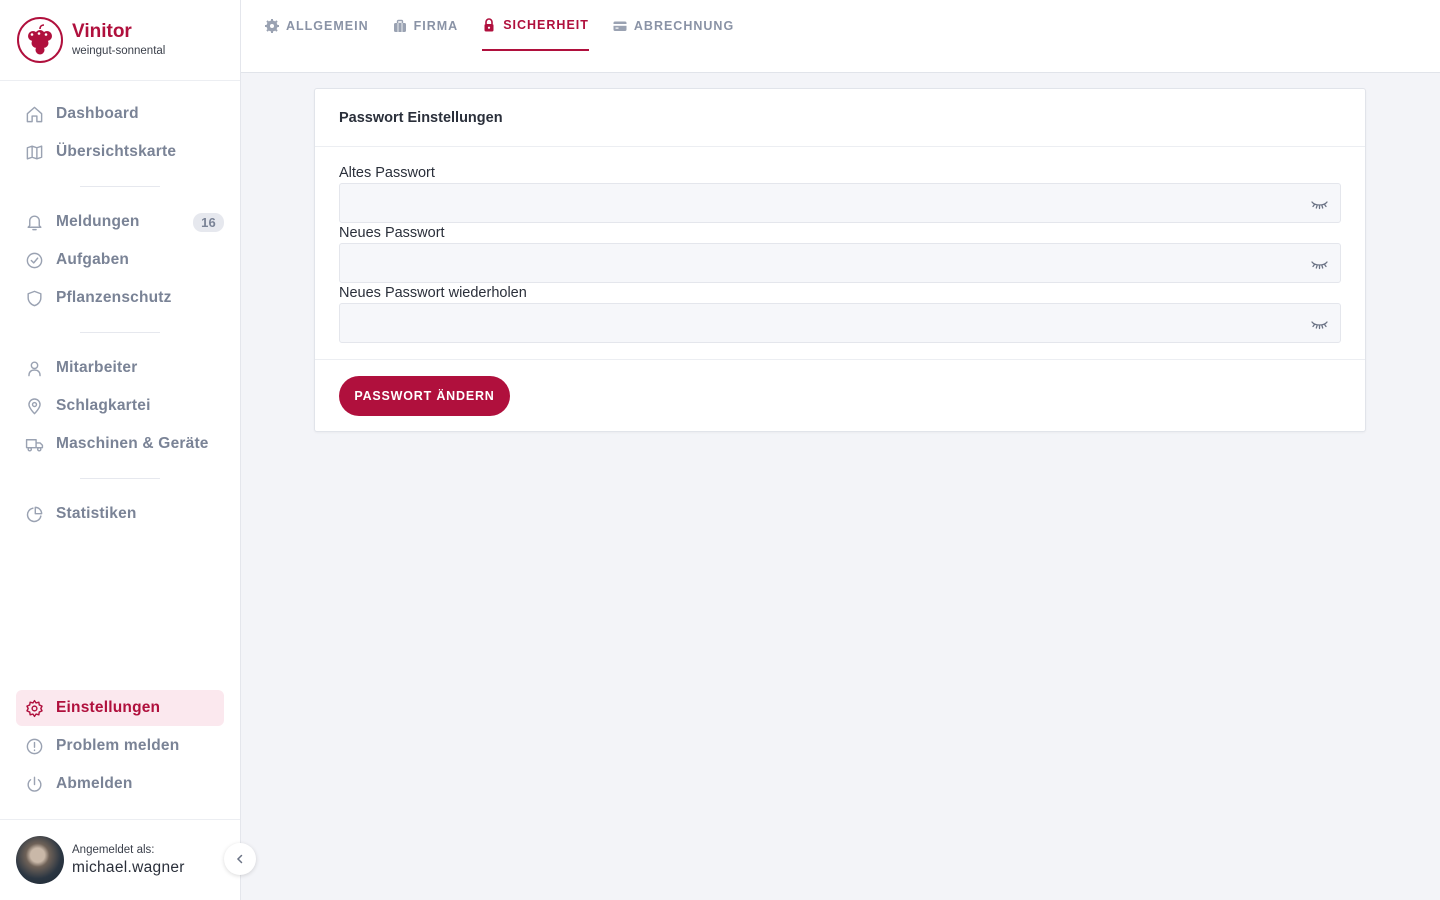 The height and width of the screenshot is (900, 1440). I want to click on sidebar-item-aufgaben: Aufgaben, so click(120, 260).